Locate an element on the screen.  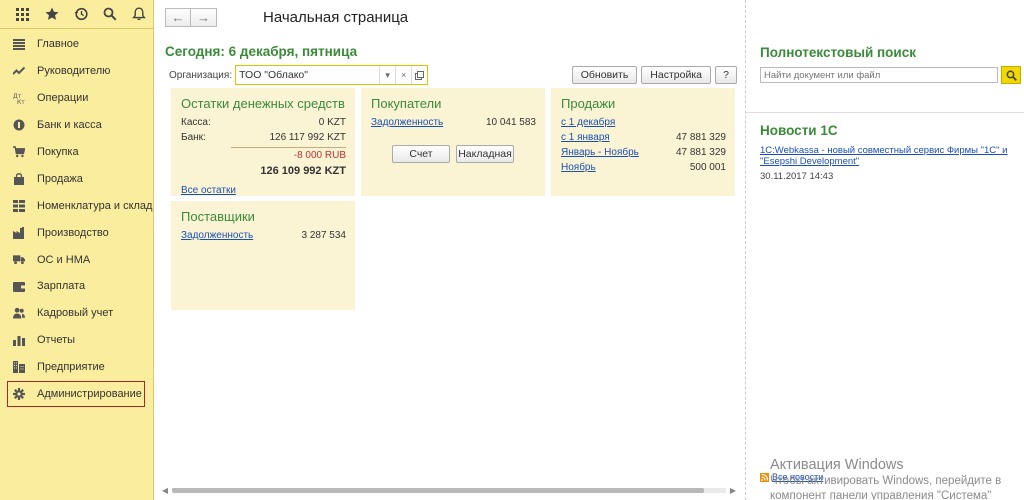
bank-value-rub: -8 000 RUB is located at coordinates (319, 155).